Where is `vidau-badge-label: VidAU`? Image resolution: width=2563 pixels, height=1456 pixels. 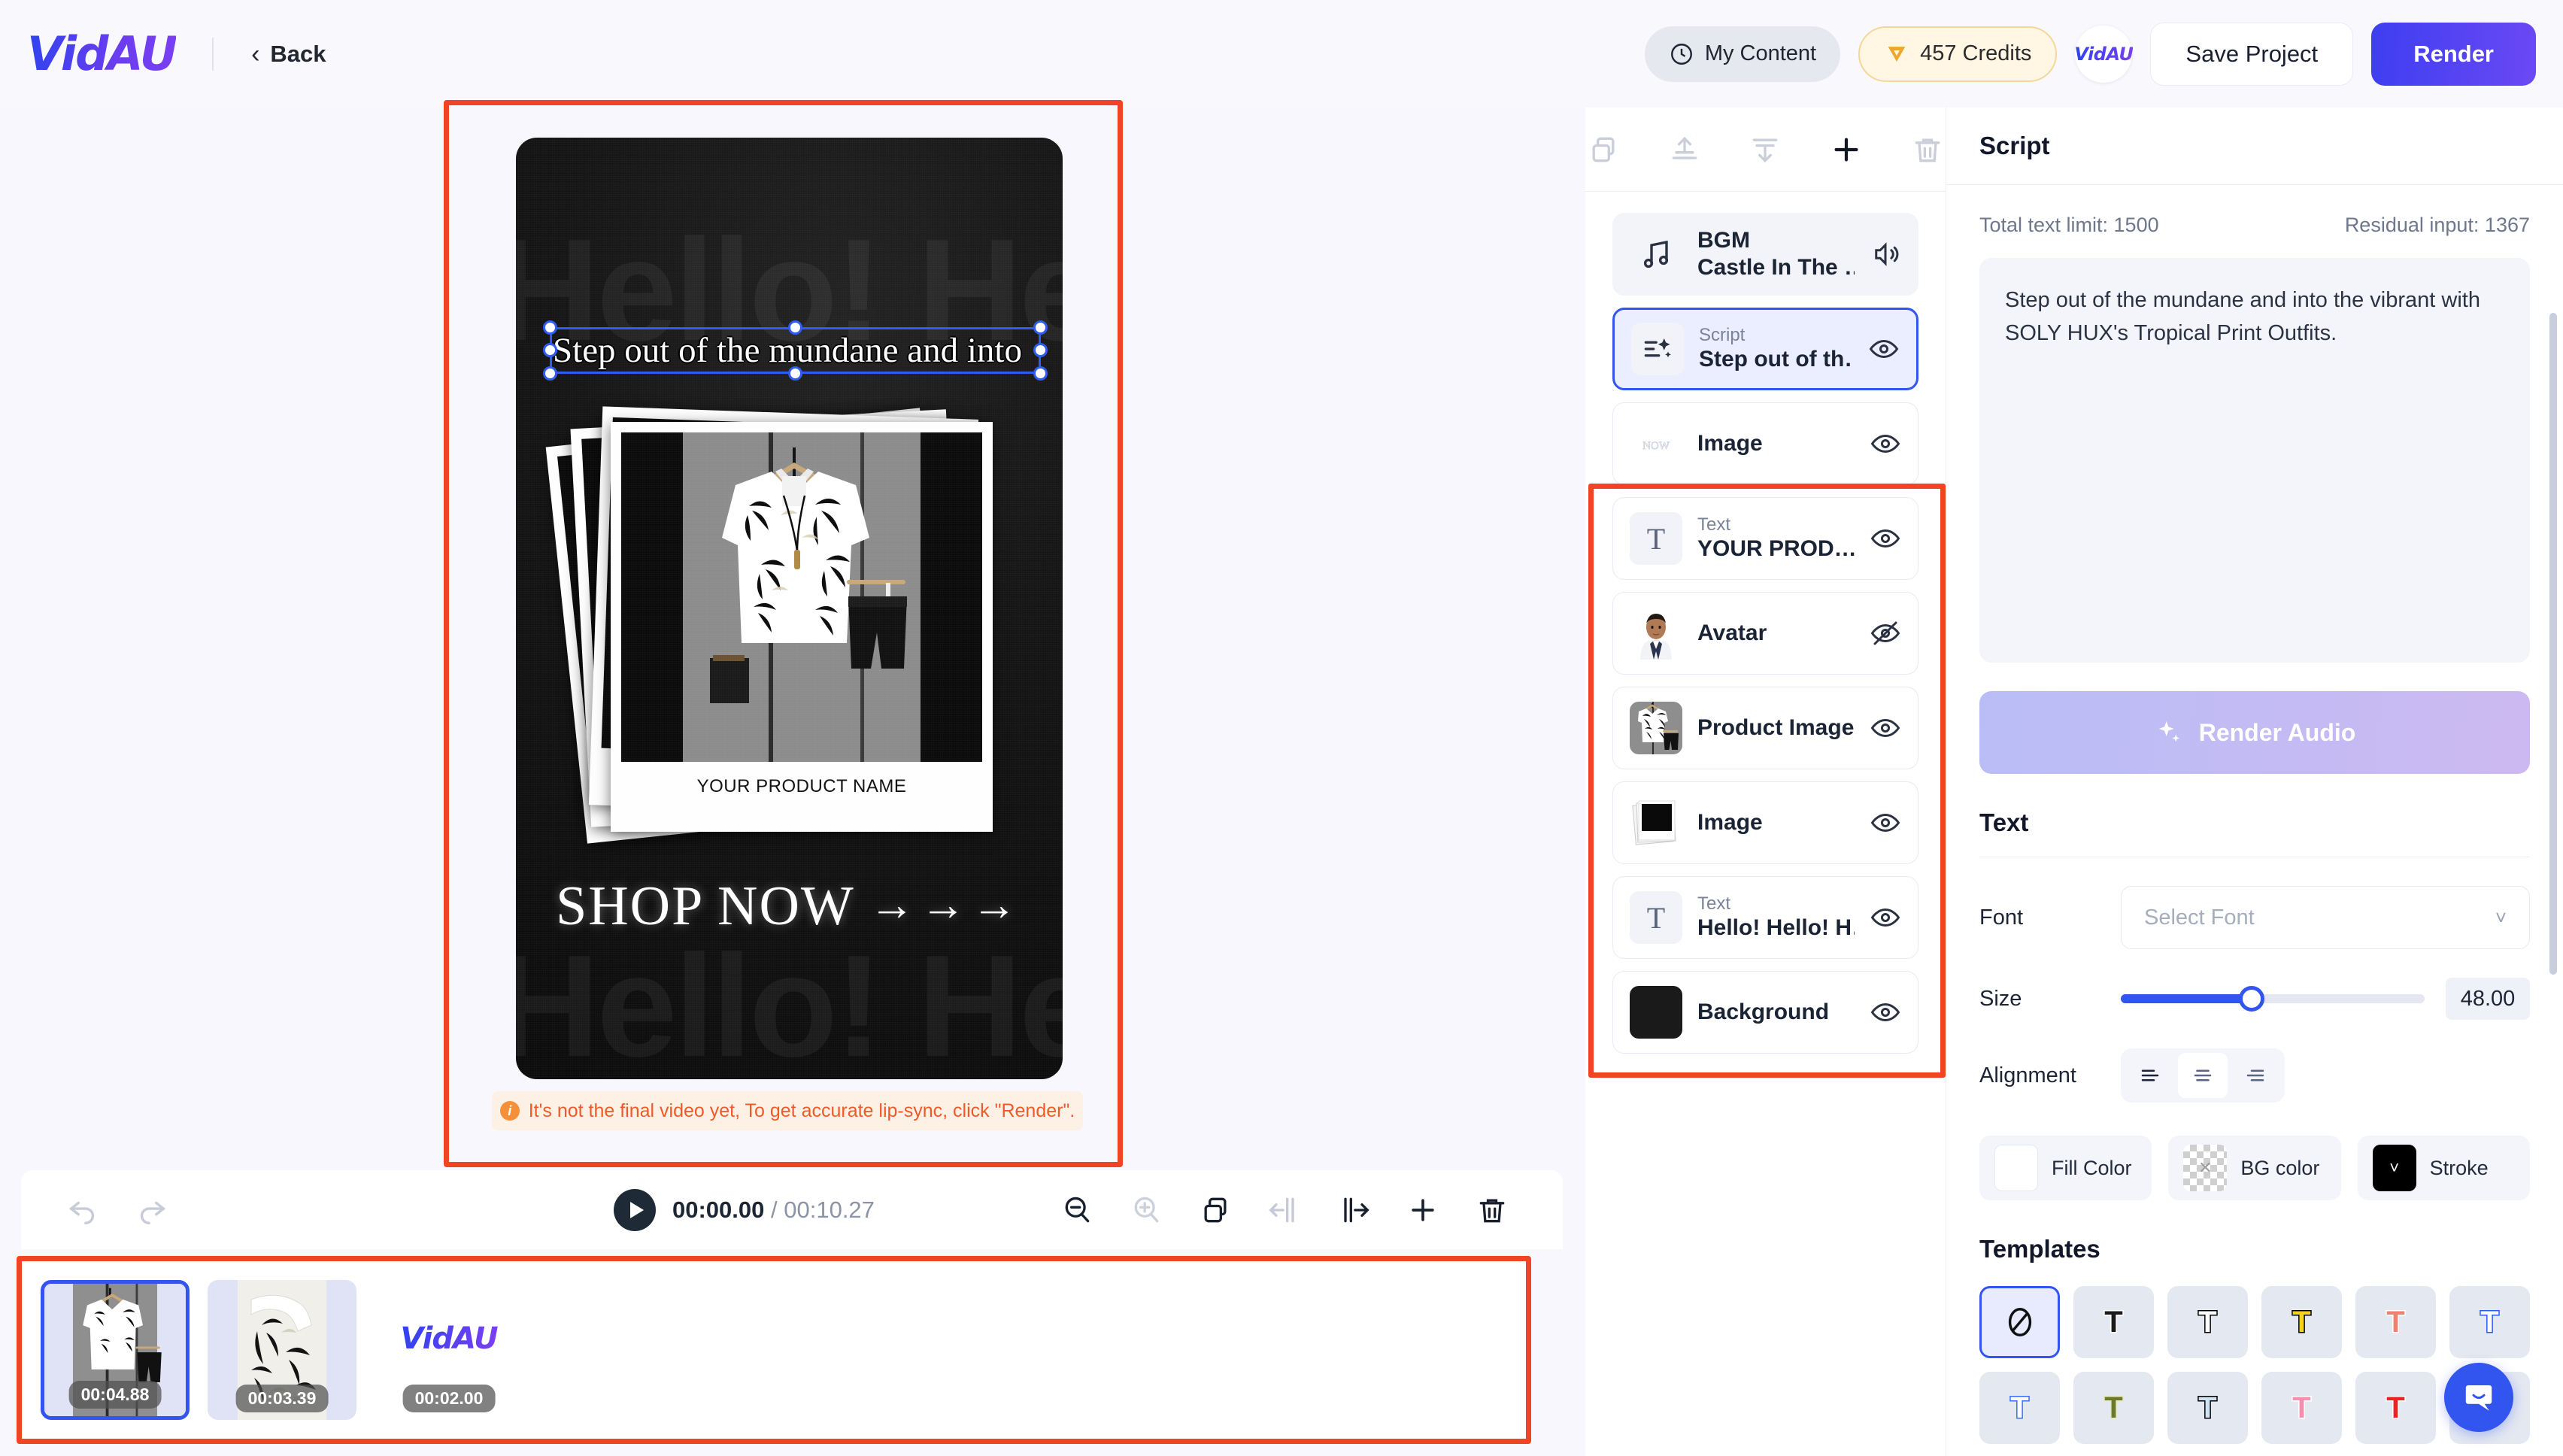
vidau-badge-label: VidAU is located at coordinates (2104, 54).